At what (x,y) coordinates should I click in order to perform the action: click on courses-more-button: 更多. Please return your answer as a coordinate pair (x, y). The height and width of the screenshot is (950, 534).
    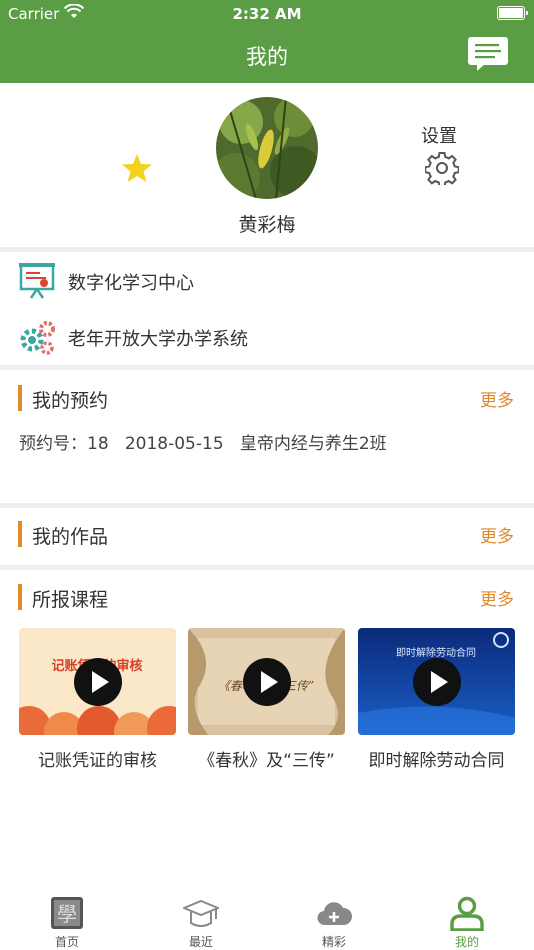
    Looking at the image, I should click on (497, 597).